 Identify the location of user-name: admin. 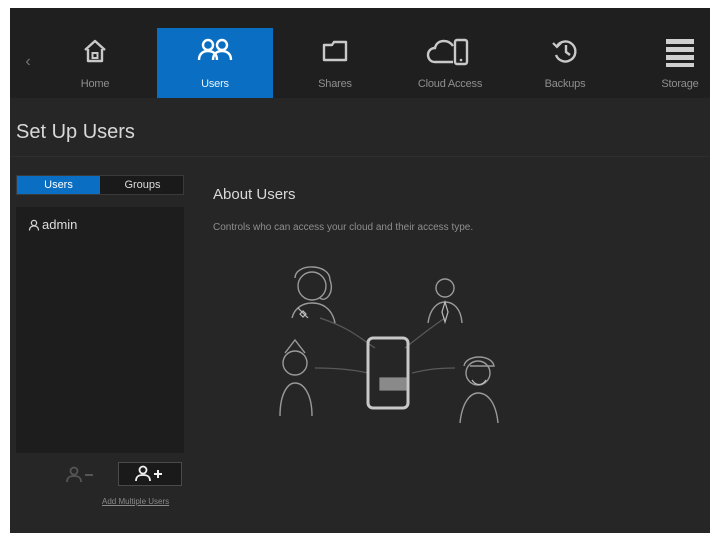
(60, 224).